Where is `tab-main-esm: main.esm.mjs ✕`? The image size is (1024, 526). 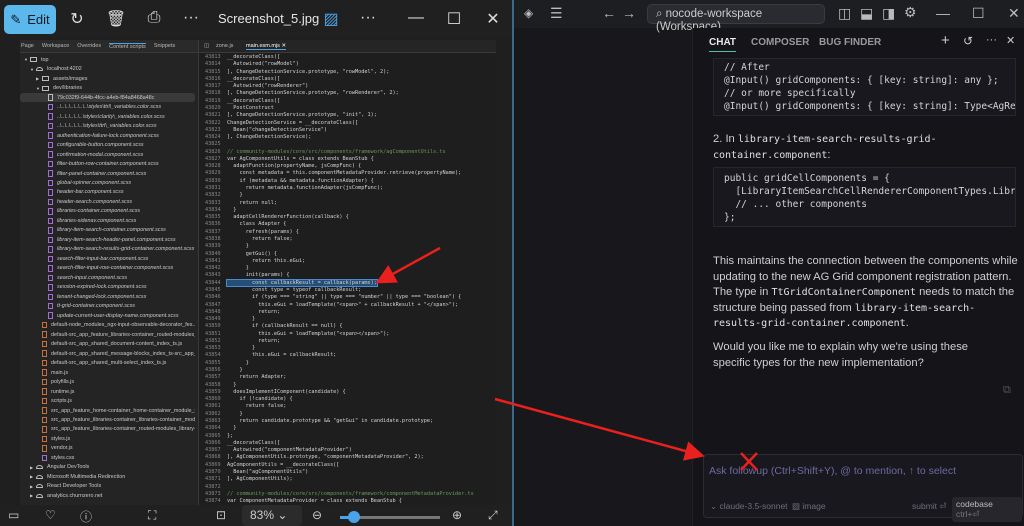
tab-main-esm: main.esm.mjs ✕ is located at coordinates (266, 46).